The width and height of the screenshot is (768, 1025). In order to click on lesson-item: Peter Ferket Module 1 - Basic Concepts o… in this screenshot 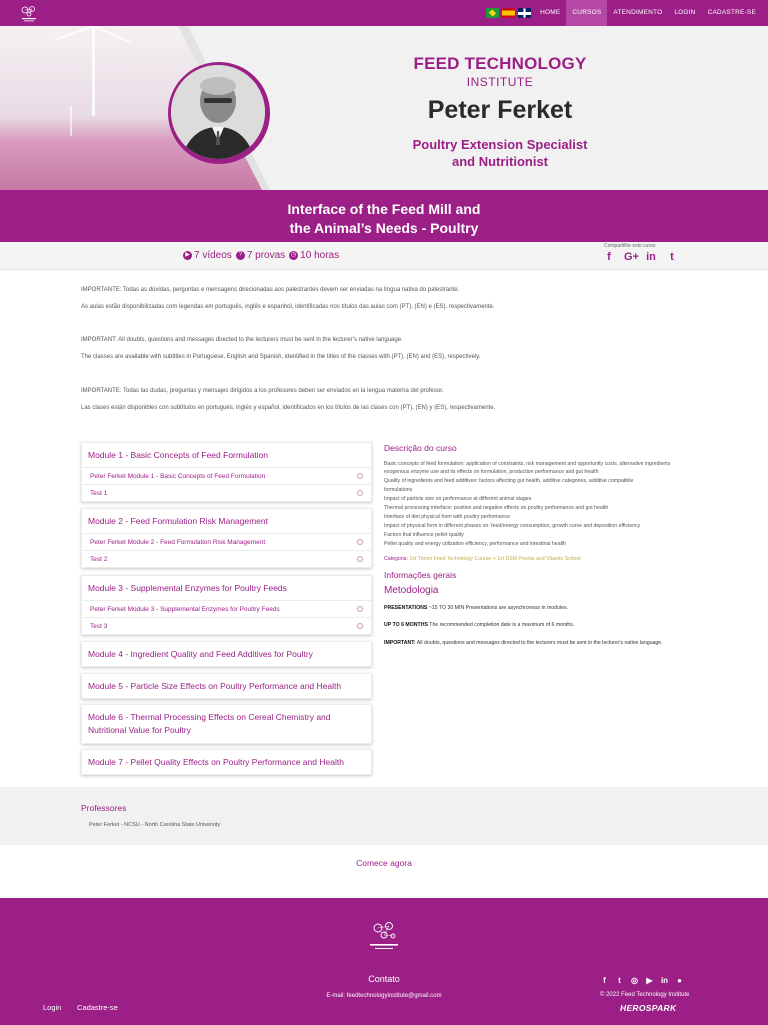, I will do `click(226, 475)`.